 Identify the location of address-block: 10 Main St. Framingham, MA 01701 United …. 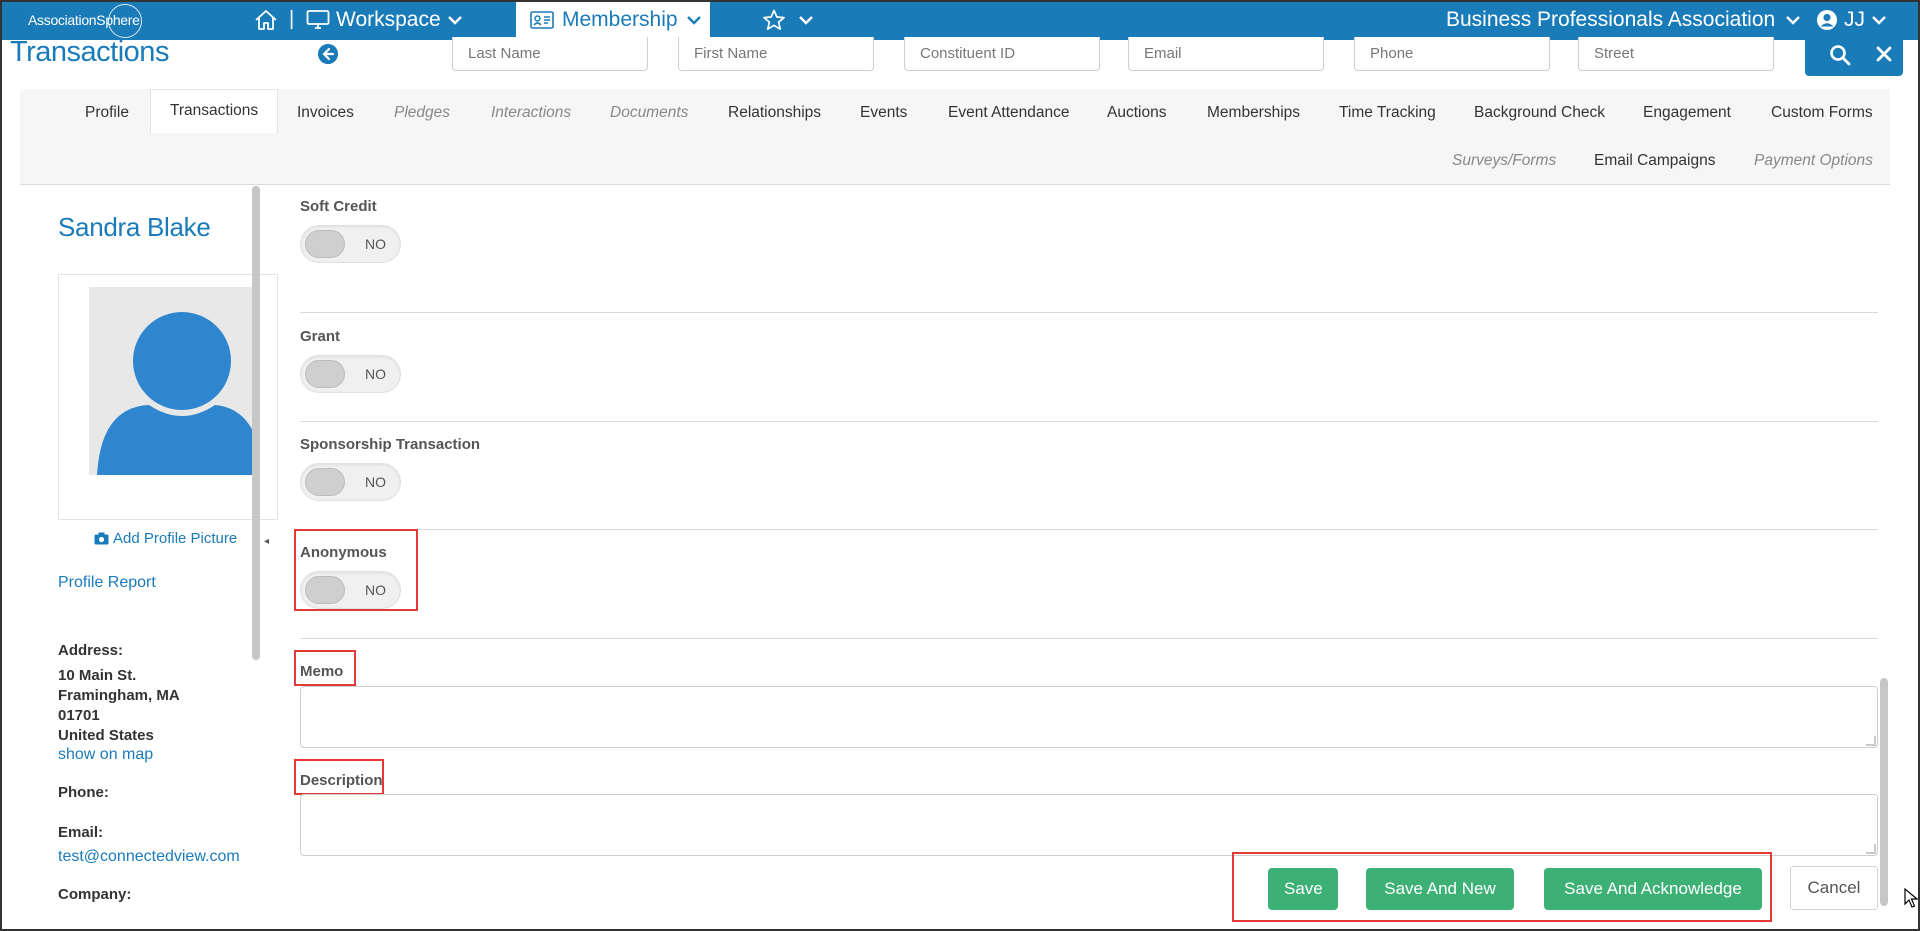
(119, 706).